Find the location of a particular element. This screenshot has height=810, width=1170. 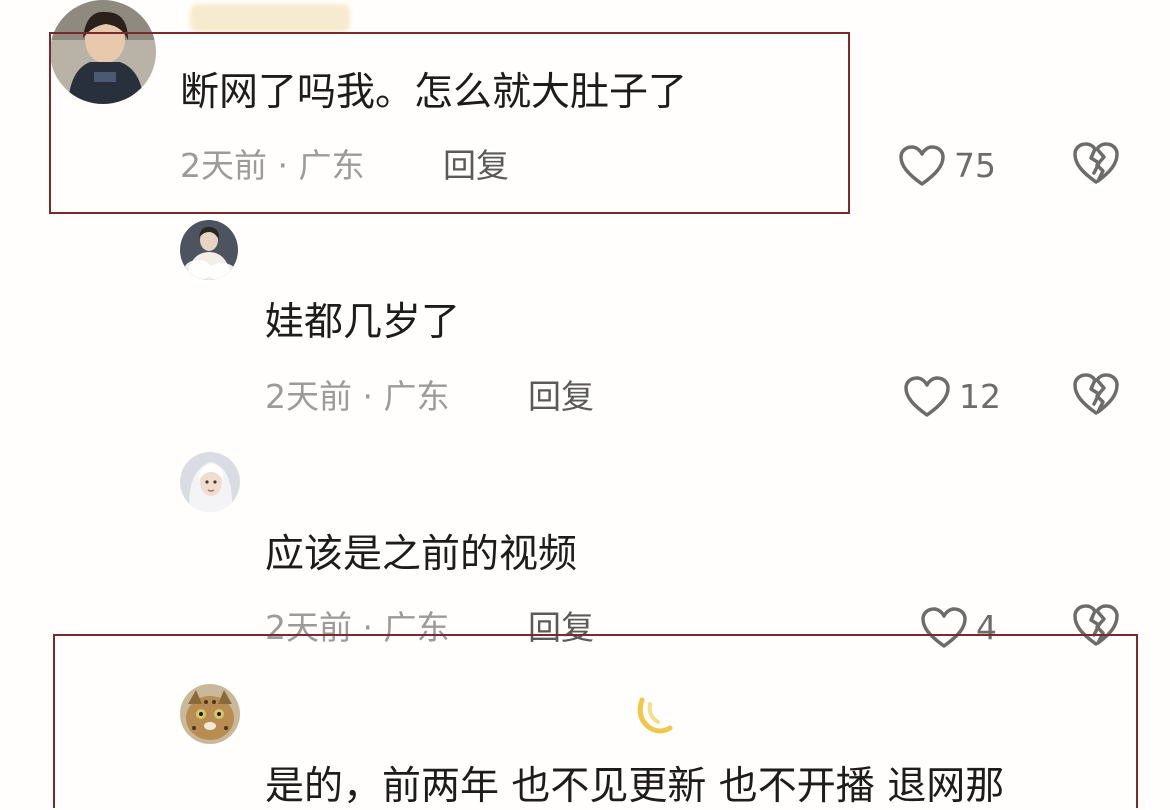

sticker-icon is located at coordinates (654, 716).